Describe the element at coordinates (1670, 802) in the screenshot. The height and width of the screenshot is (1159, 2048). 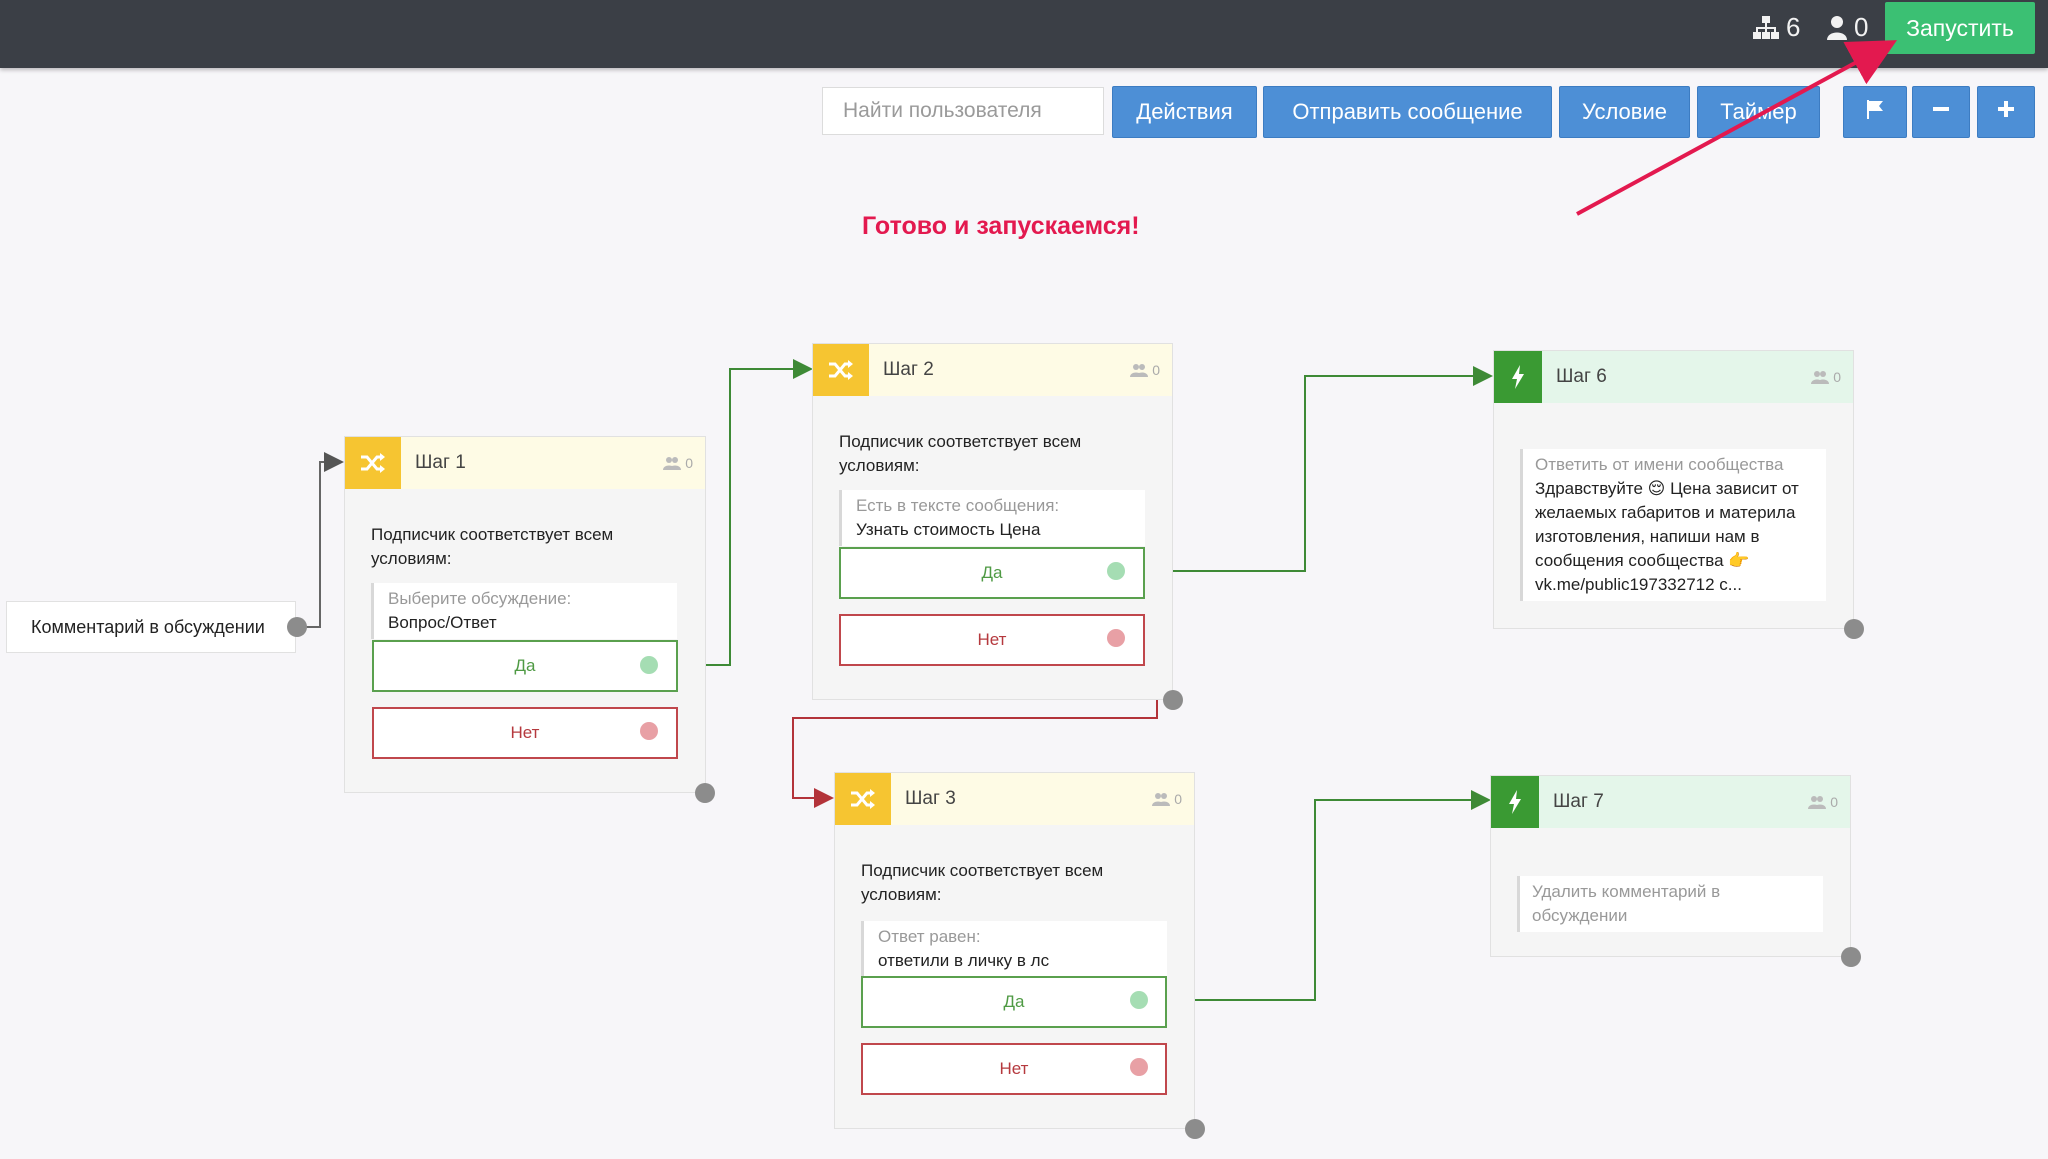
I see `step-7-header: Шаг 7 0` at that location.